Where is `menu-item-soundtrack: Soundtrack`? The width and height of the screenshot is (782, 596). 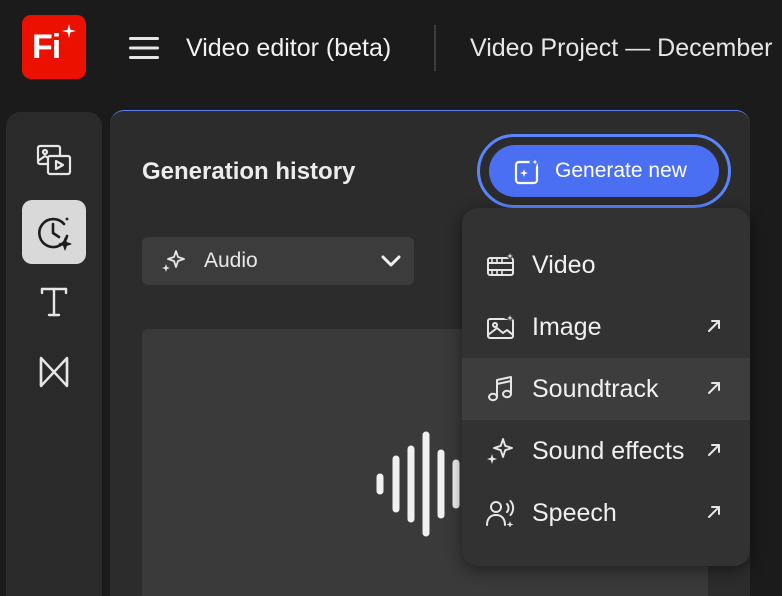
menu-item-soundtrack: Soundtrack is located at coordinates (606, 389).